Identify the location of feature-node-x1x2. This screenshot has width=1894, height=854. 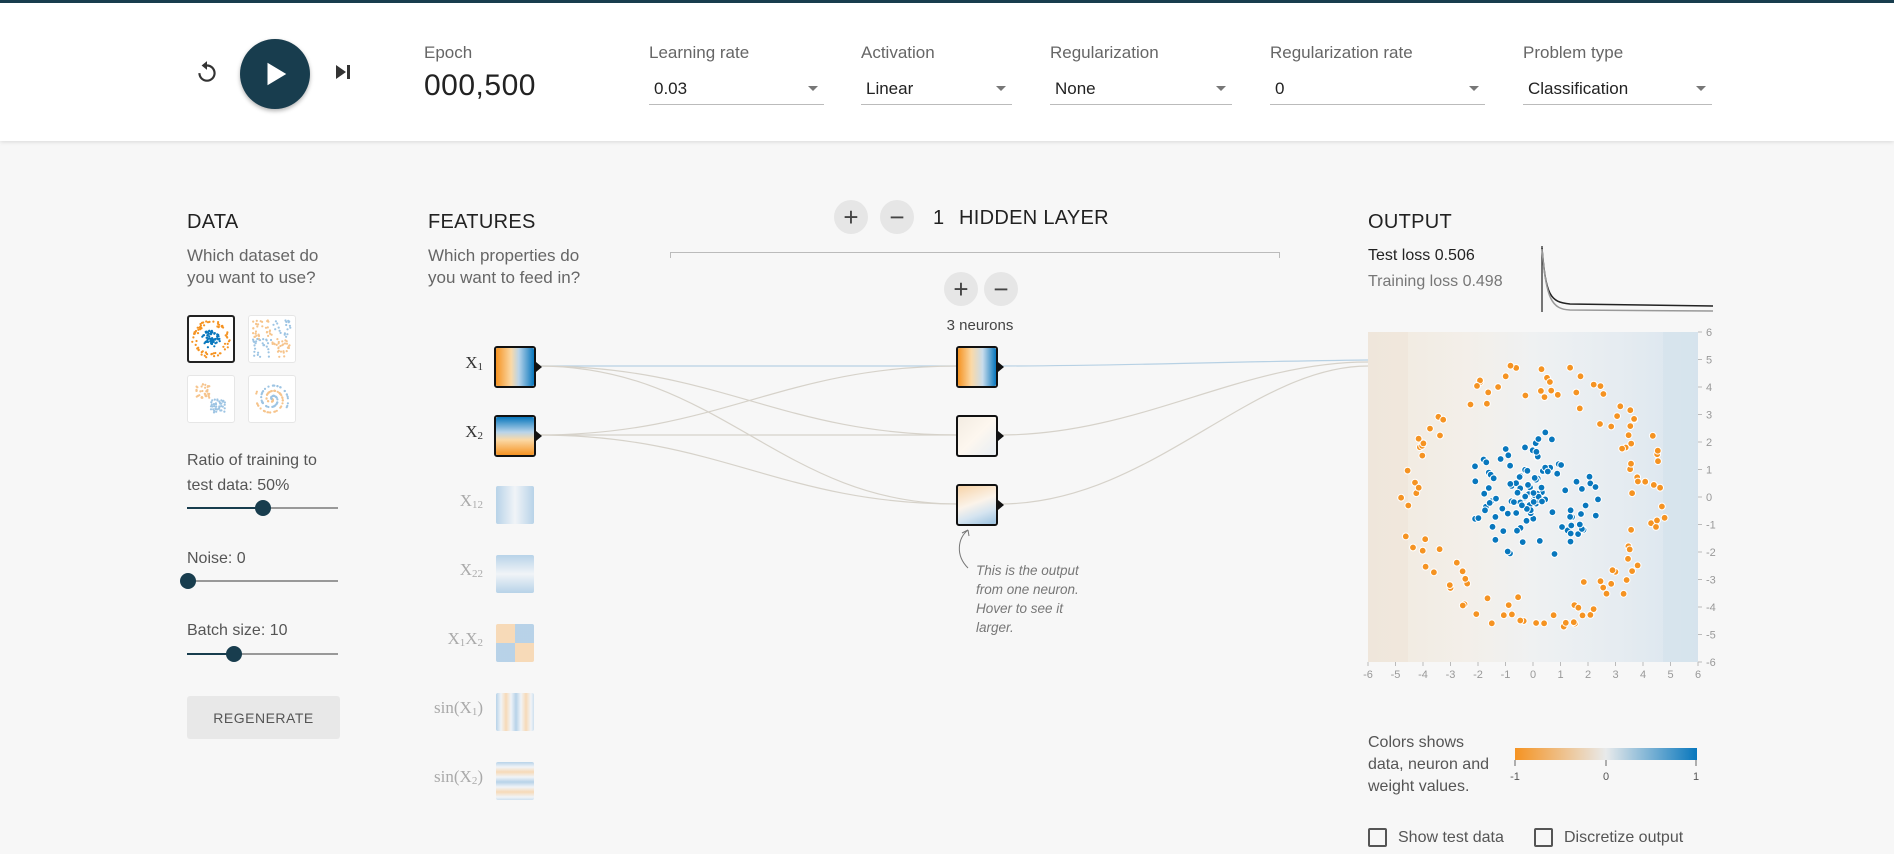
(515, 643).